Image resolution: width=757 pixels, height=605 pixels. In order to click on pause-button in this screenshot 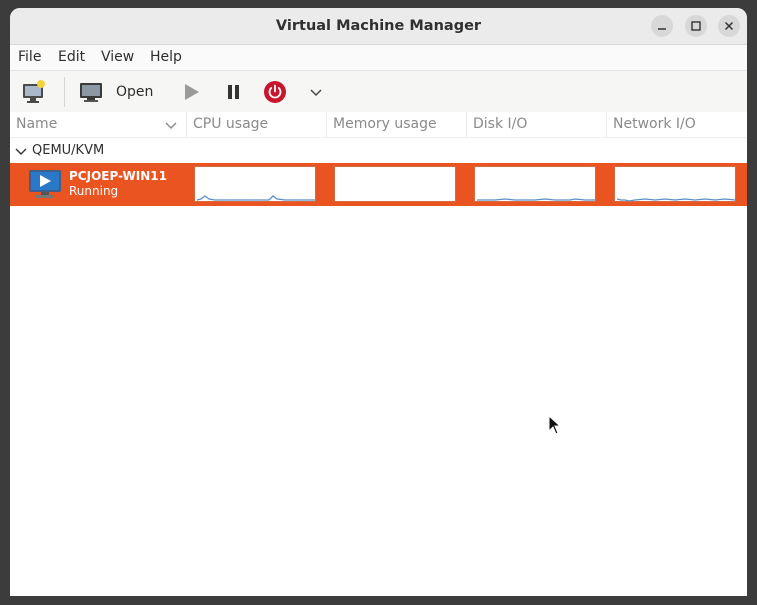, I will do `click(234, 92)`.